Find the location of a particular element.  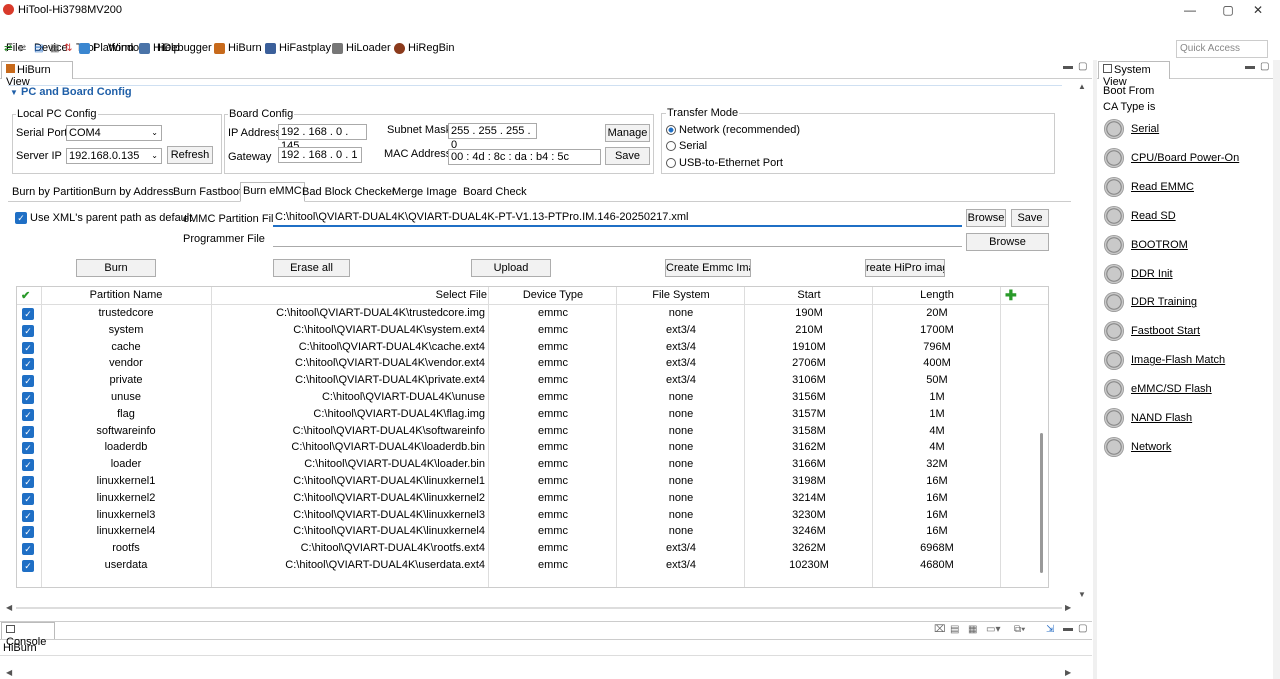

toolbar-hifastplay: HiFastplay is located at coordinates (298, 48).